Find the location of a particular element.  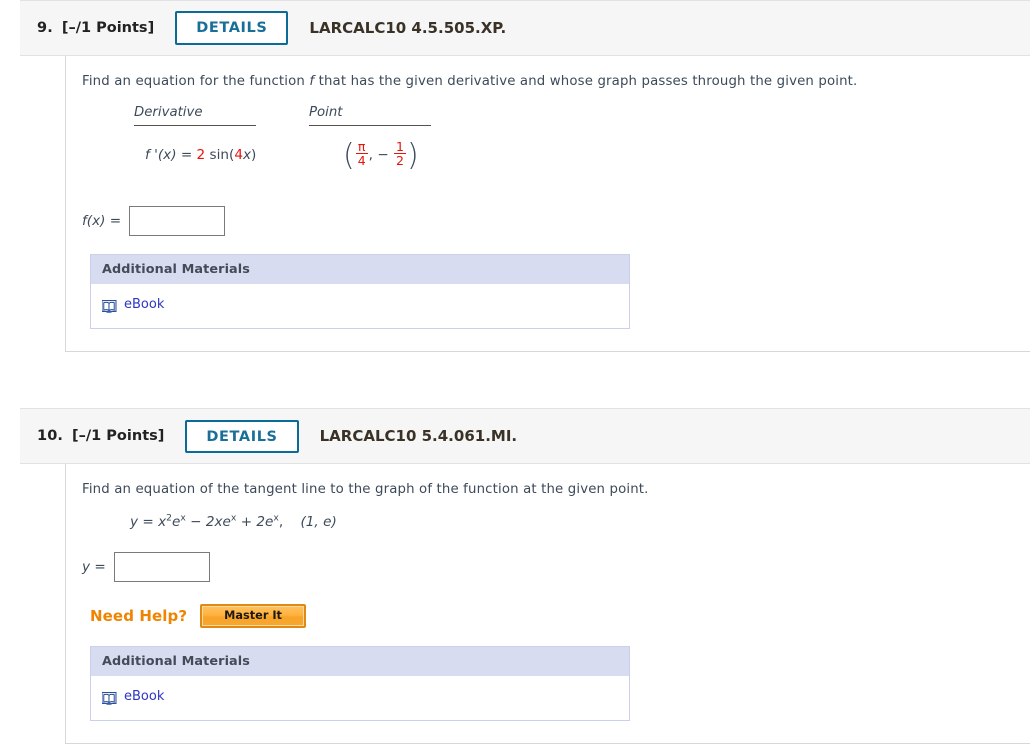

derivative-column: Derivative f '(x) = 2 sin(4 x) is located at coordinates (221, 144).